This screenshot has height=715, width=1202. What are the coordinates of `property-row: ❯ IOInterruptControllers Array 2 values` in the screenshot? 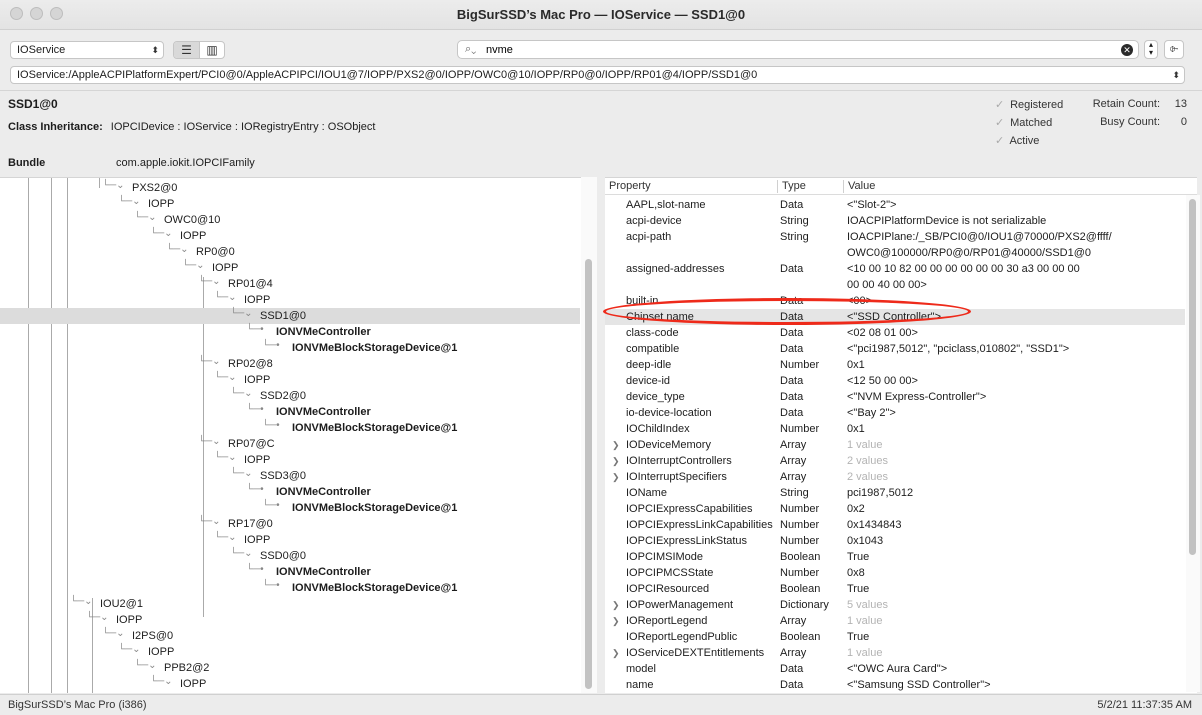 It's located at (895, 461).